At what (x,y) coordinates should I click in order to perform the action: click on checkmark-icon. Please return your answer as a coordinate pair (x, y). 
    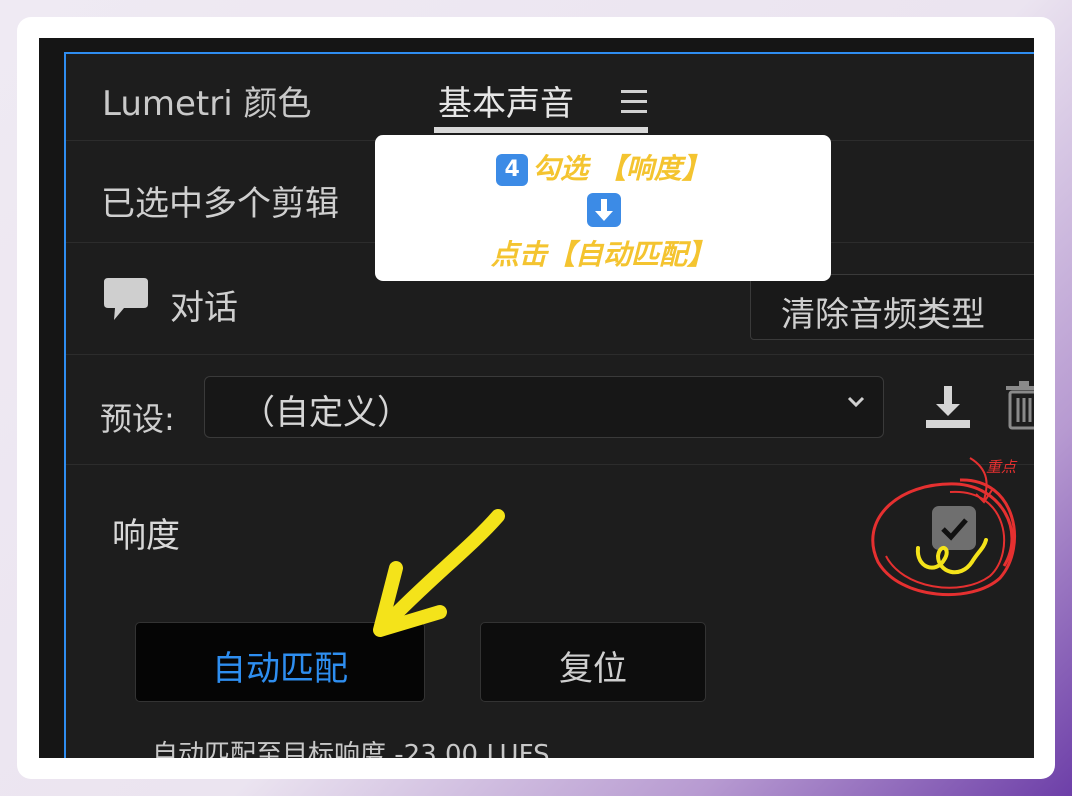
    Looking at the image, I should click on (954, 529).